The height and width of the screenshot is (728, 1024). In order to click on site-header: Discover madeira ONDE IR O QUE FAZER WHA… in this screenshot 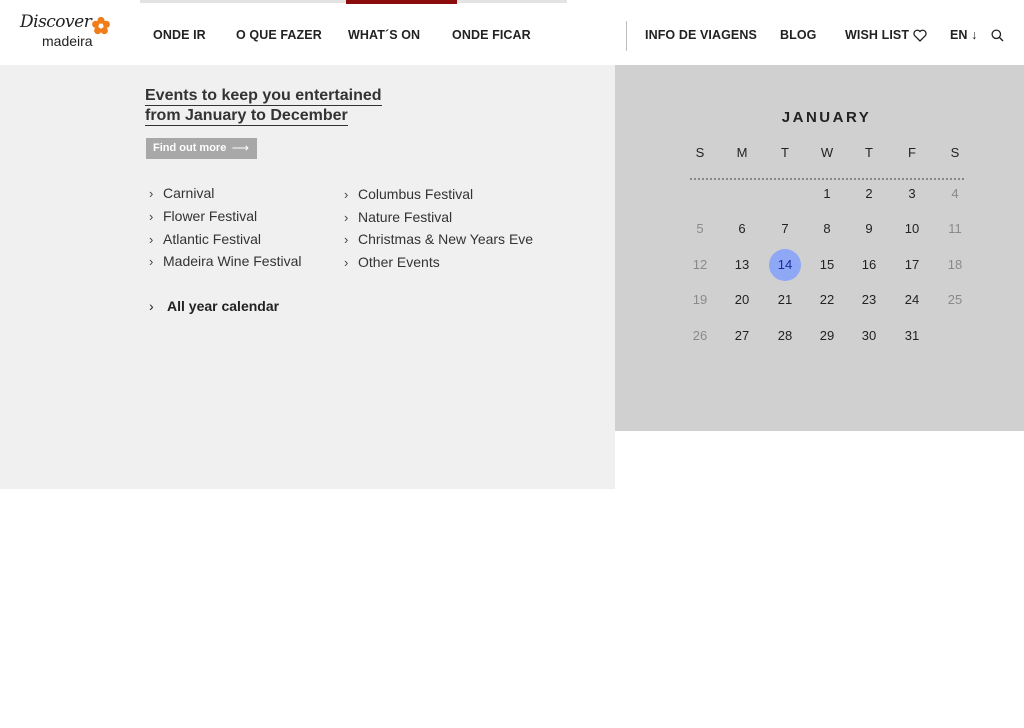, I will do `click(512, 32)`.